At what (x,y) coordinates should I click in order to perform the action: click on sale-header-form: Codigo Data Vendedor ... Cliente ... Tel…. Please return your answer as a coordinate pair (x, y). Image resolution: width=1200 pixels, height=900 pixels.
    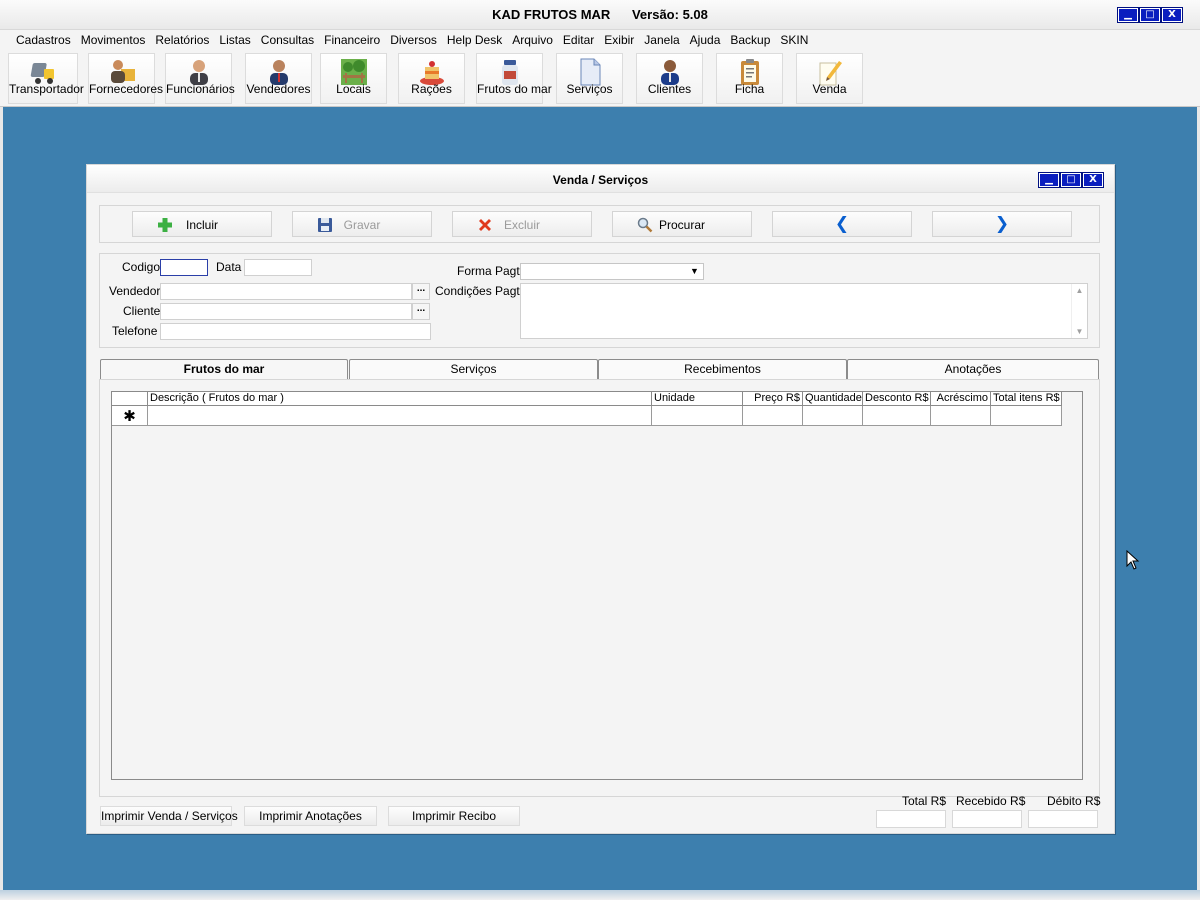
    Looking at the image, I should click on (599, 300).